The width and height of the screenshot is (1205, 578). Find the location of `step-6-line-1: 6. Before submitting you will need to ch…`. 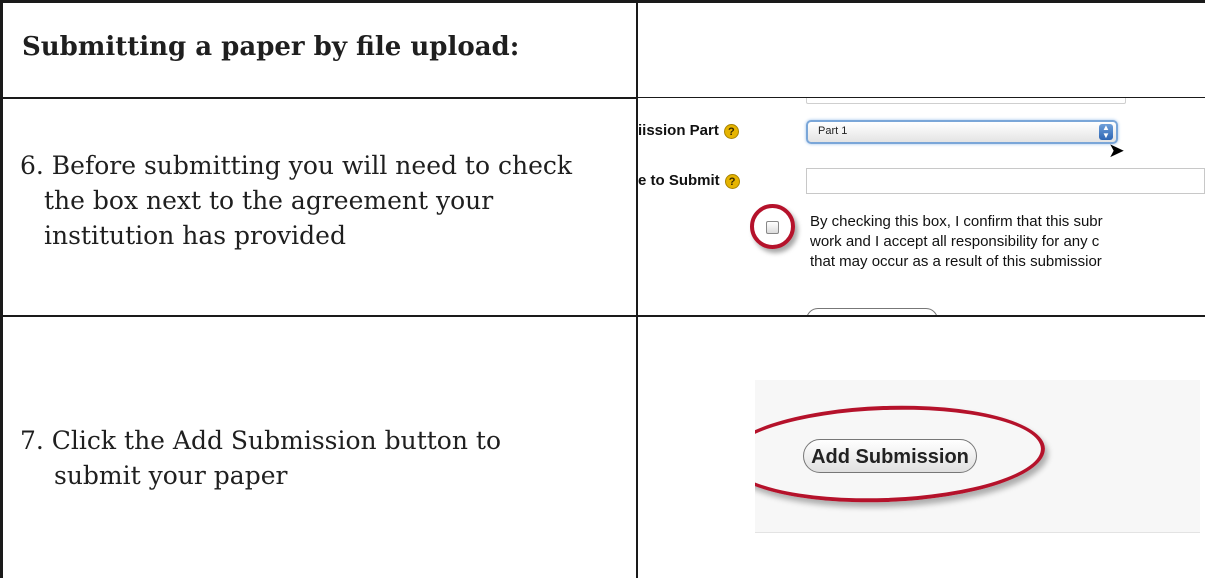

step-6-line-1: 6. Before submitting you will need to ch… is located at coordinates (296, 165).